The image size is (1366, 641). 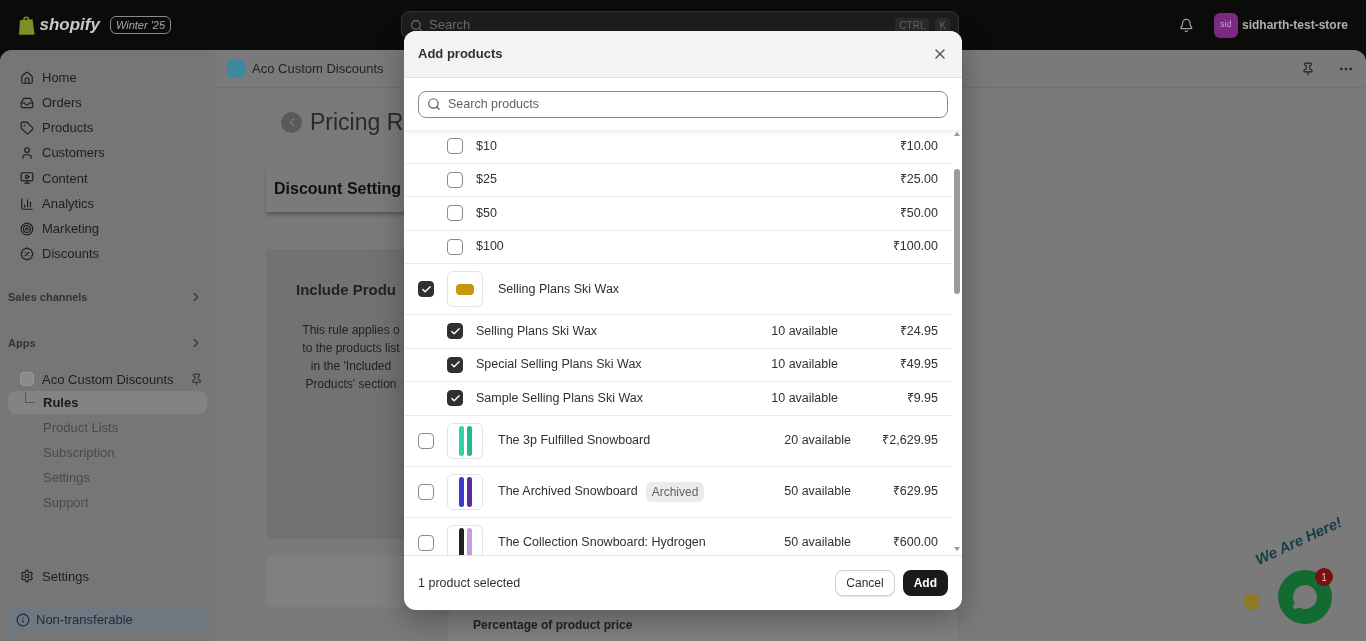 I want to click on variant-title: Special Selling Plans Ski Wax, so click(x=559, y=365).